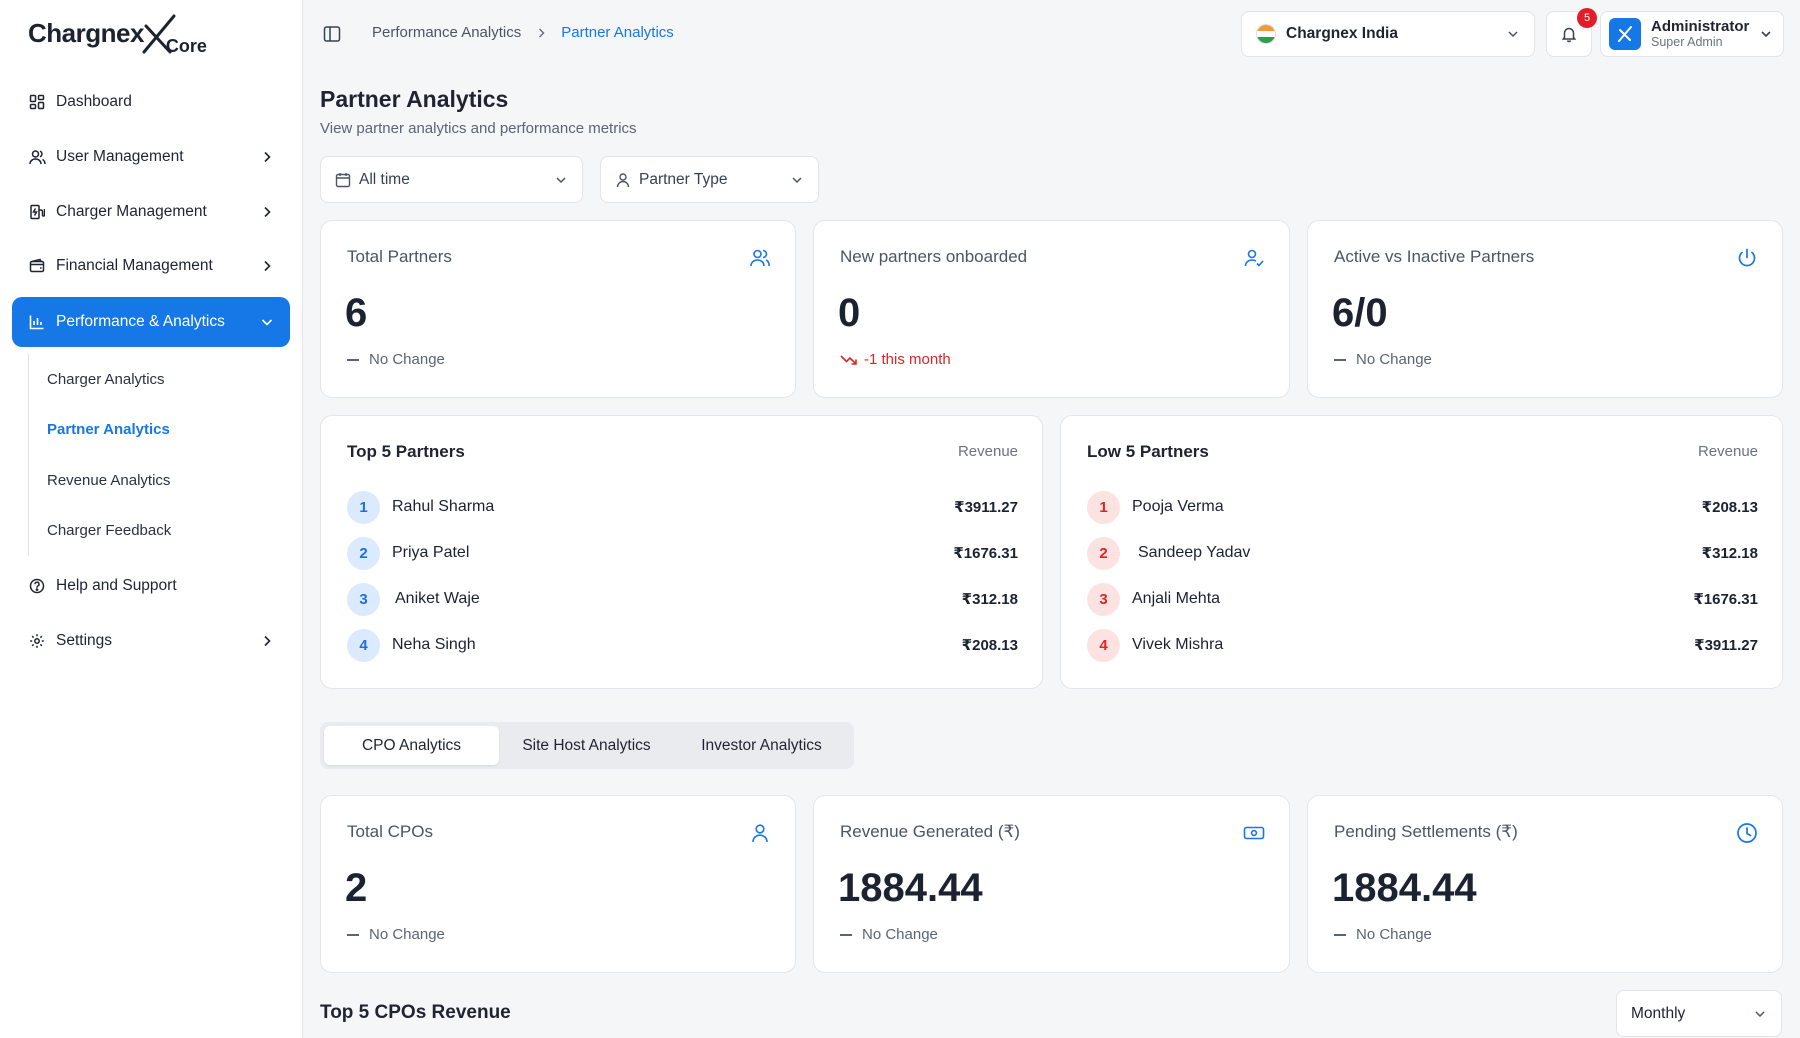 This screenshot has height=1038, width=1800. Describe the element at coordinates (411, 745) in the screenshot. I see `tab-cpo-analytics: CPO Analytics` at that location.